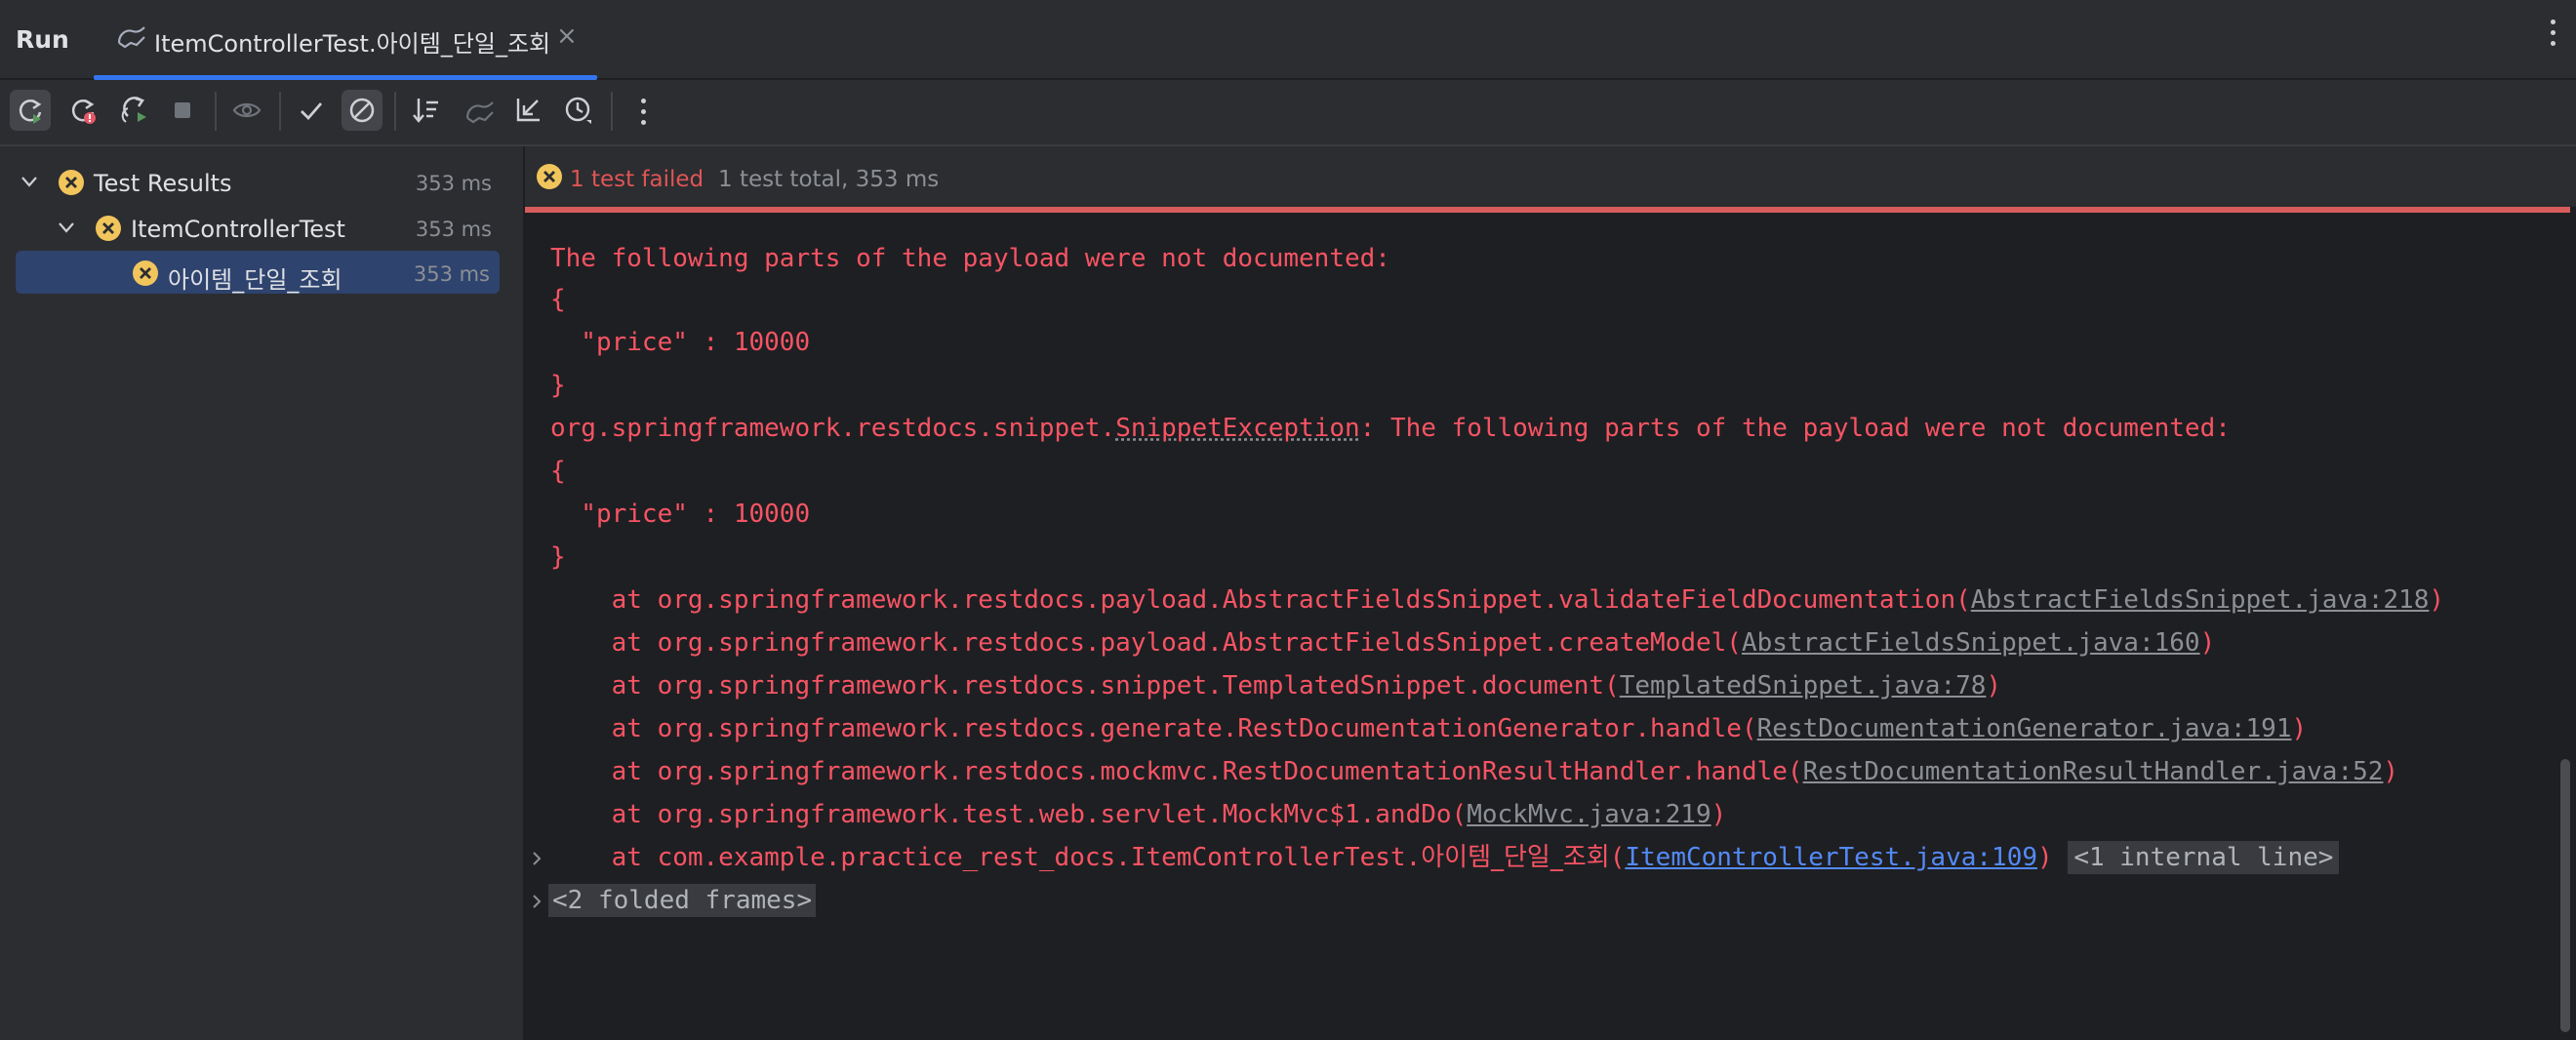 The height and width of the screenshot is (1040, 2576). I want to click on tree-node-item-controller-test: ItemControllerTest 353 ms, so click(258, 227).